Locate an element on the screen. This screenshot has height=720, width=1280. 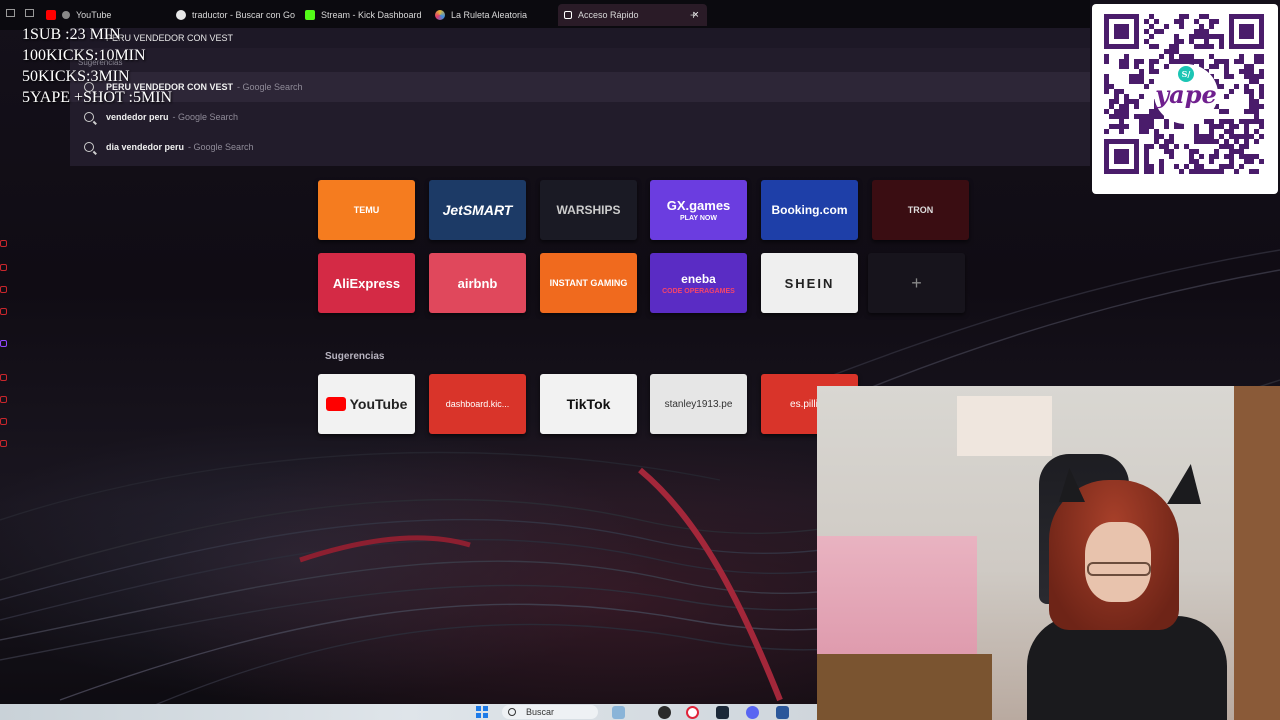
tab-title: YouTube is located at coordinates (94, 15).